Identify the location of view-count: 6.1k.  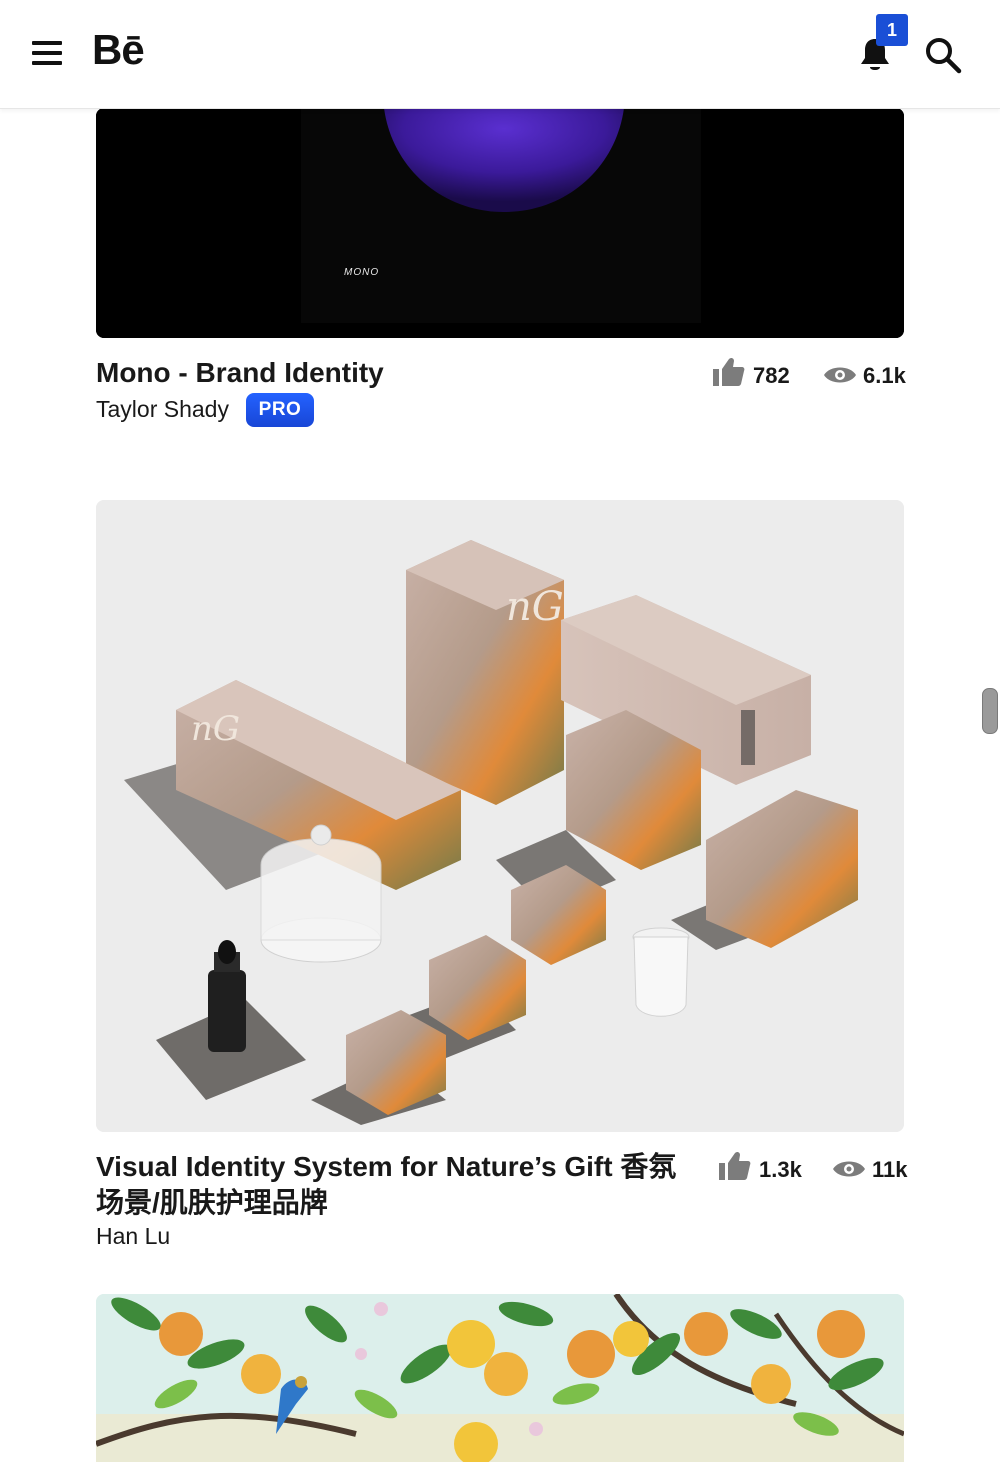
(884, 375).